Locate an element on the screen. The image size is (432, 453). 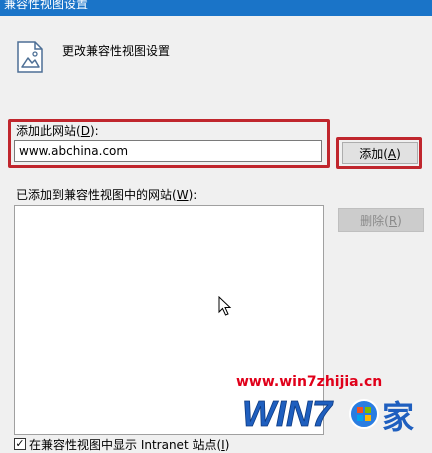
add-site-label: 添加此网站(D): is located at coordinates (57, 131).